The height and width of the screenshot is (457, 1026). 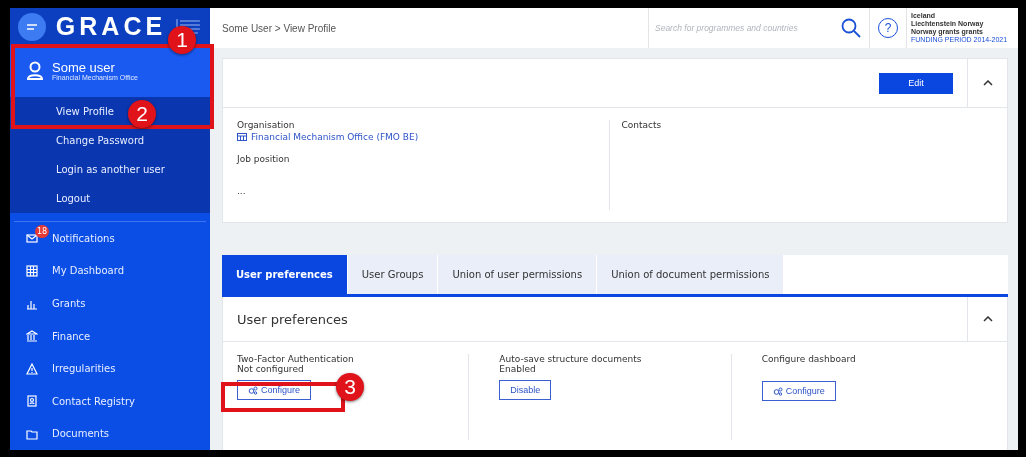 What do you see at coordinates (32, 238) in the screenshot?
I see `mail-icon` at bounding box center [32, 238].